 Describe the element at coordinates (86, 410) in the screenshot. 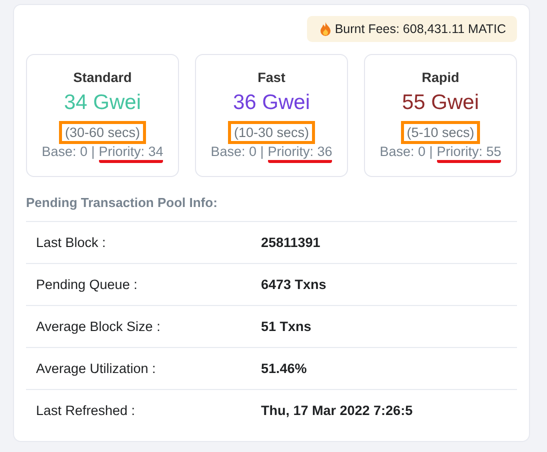

I see `info-label: Last Refreshed :` at that location.